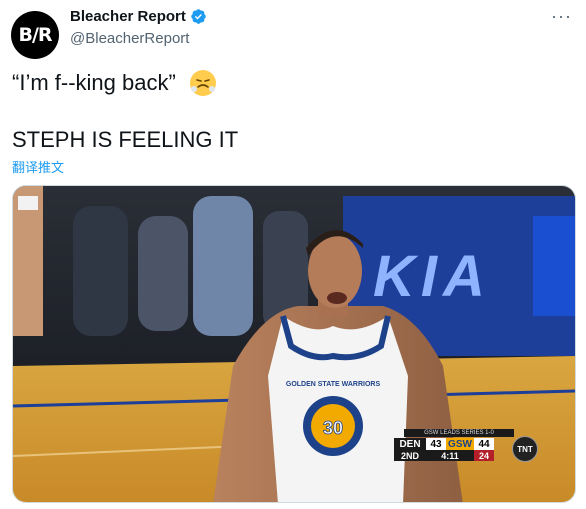  I want to click on jersey-text: GOLDEN STATE WARRIORS, so click(333, 384).